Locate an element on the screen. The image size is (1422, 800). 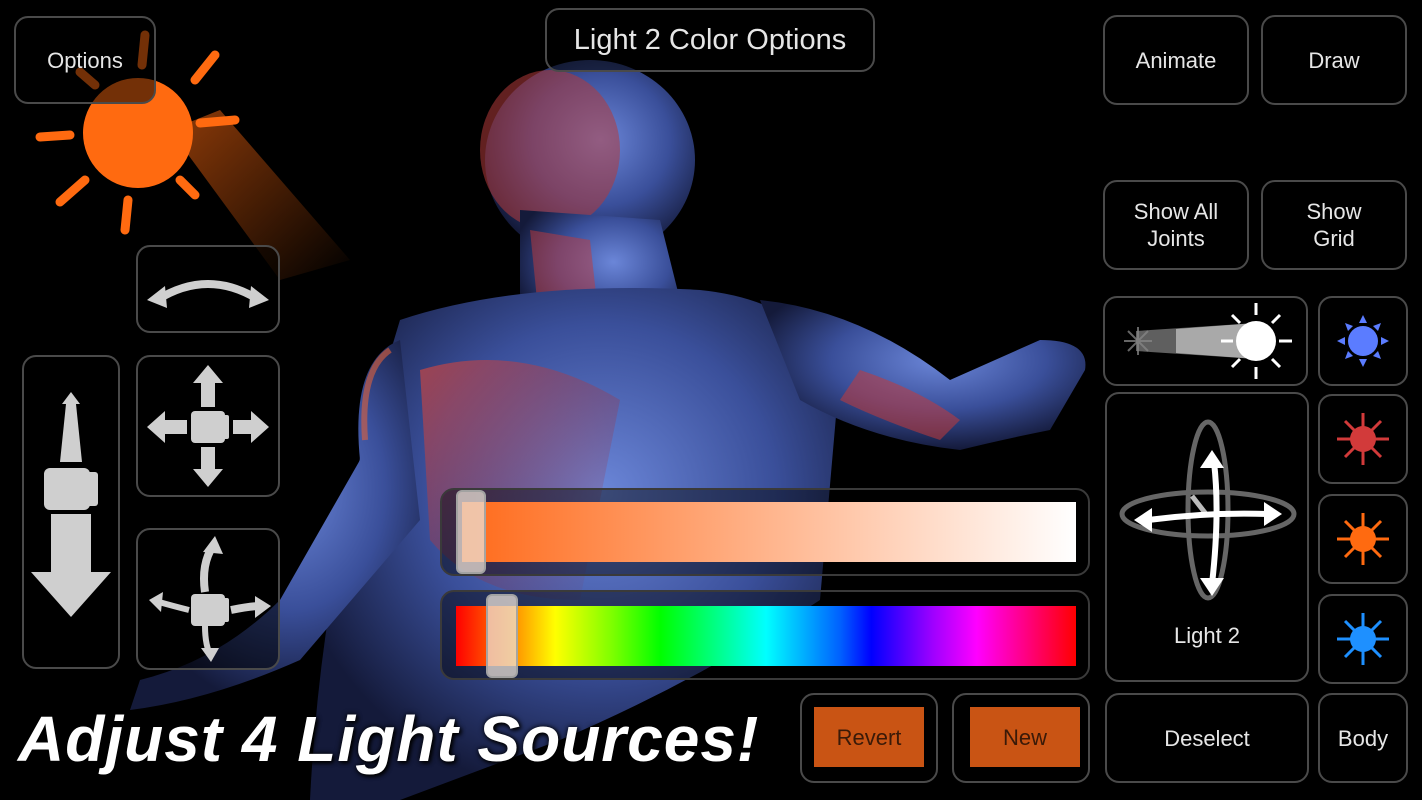
light-brightness-slider is located at coordinates (1205, 341).